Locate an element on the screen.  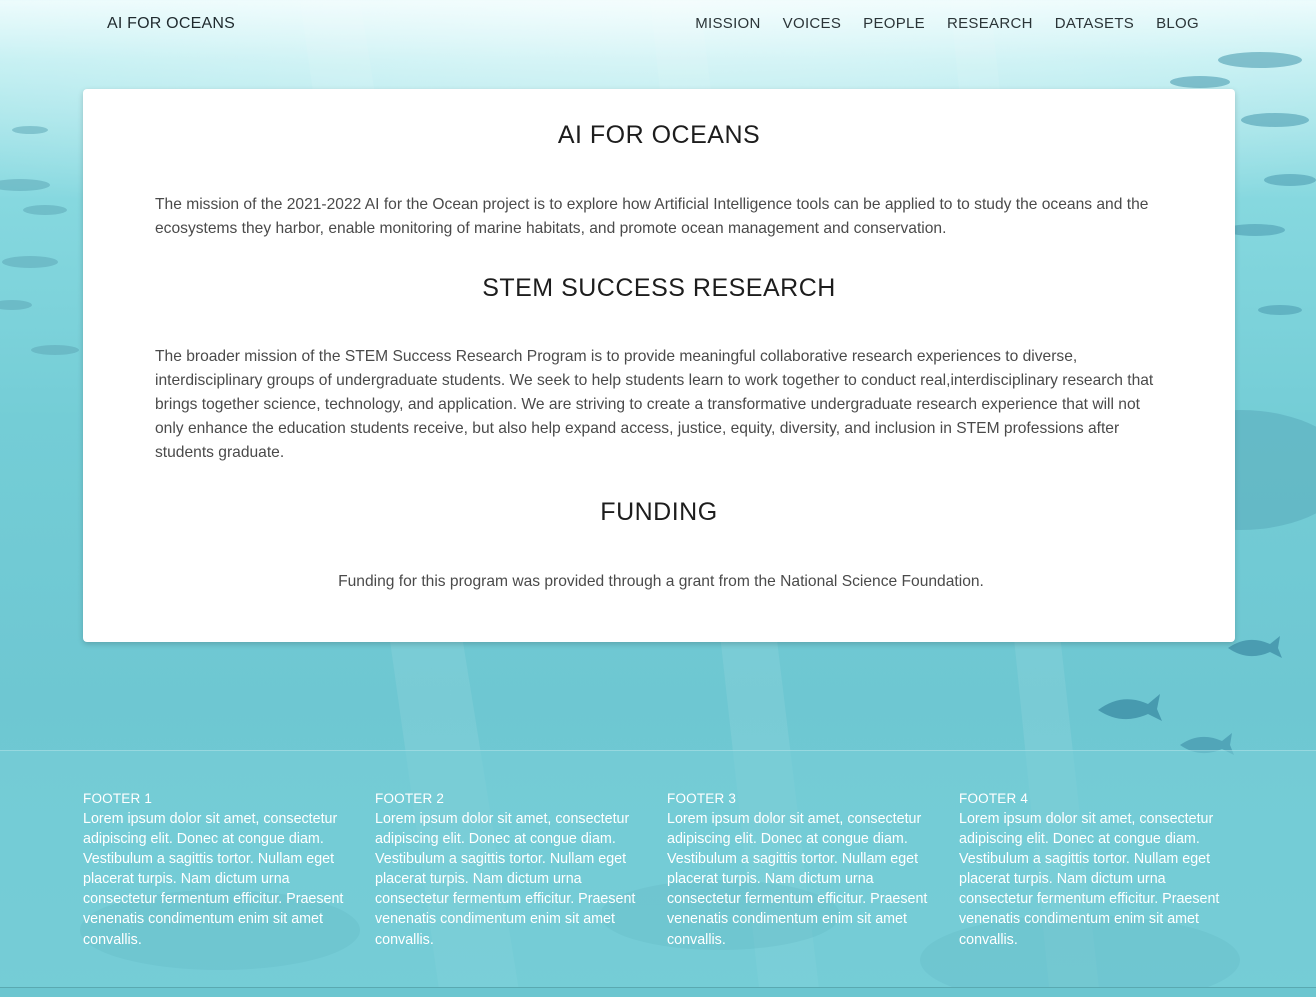
nav-people: PEOPLE is located at coordinates (894, 23).